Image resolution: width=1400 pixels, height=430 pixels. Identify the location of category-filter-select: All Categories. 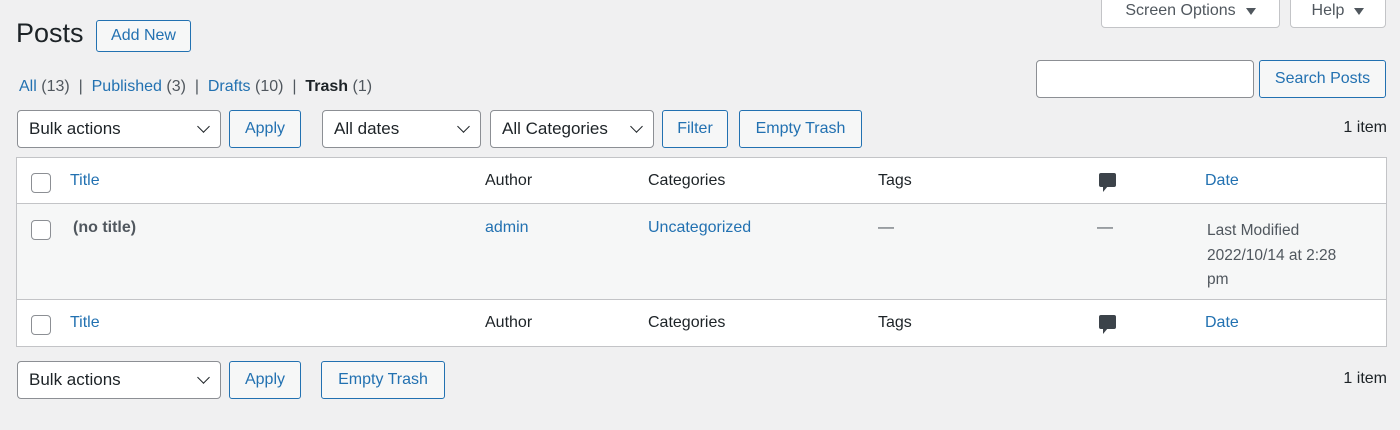
(572, 129).